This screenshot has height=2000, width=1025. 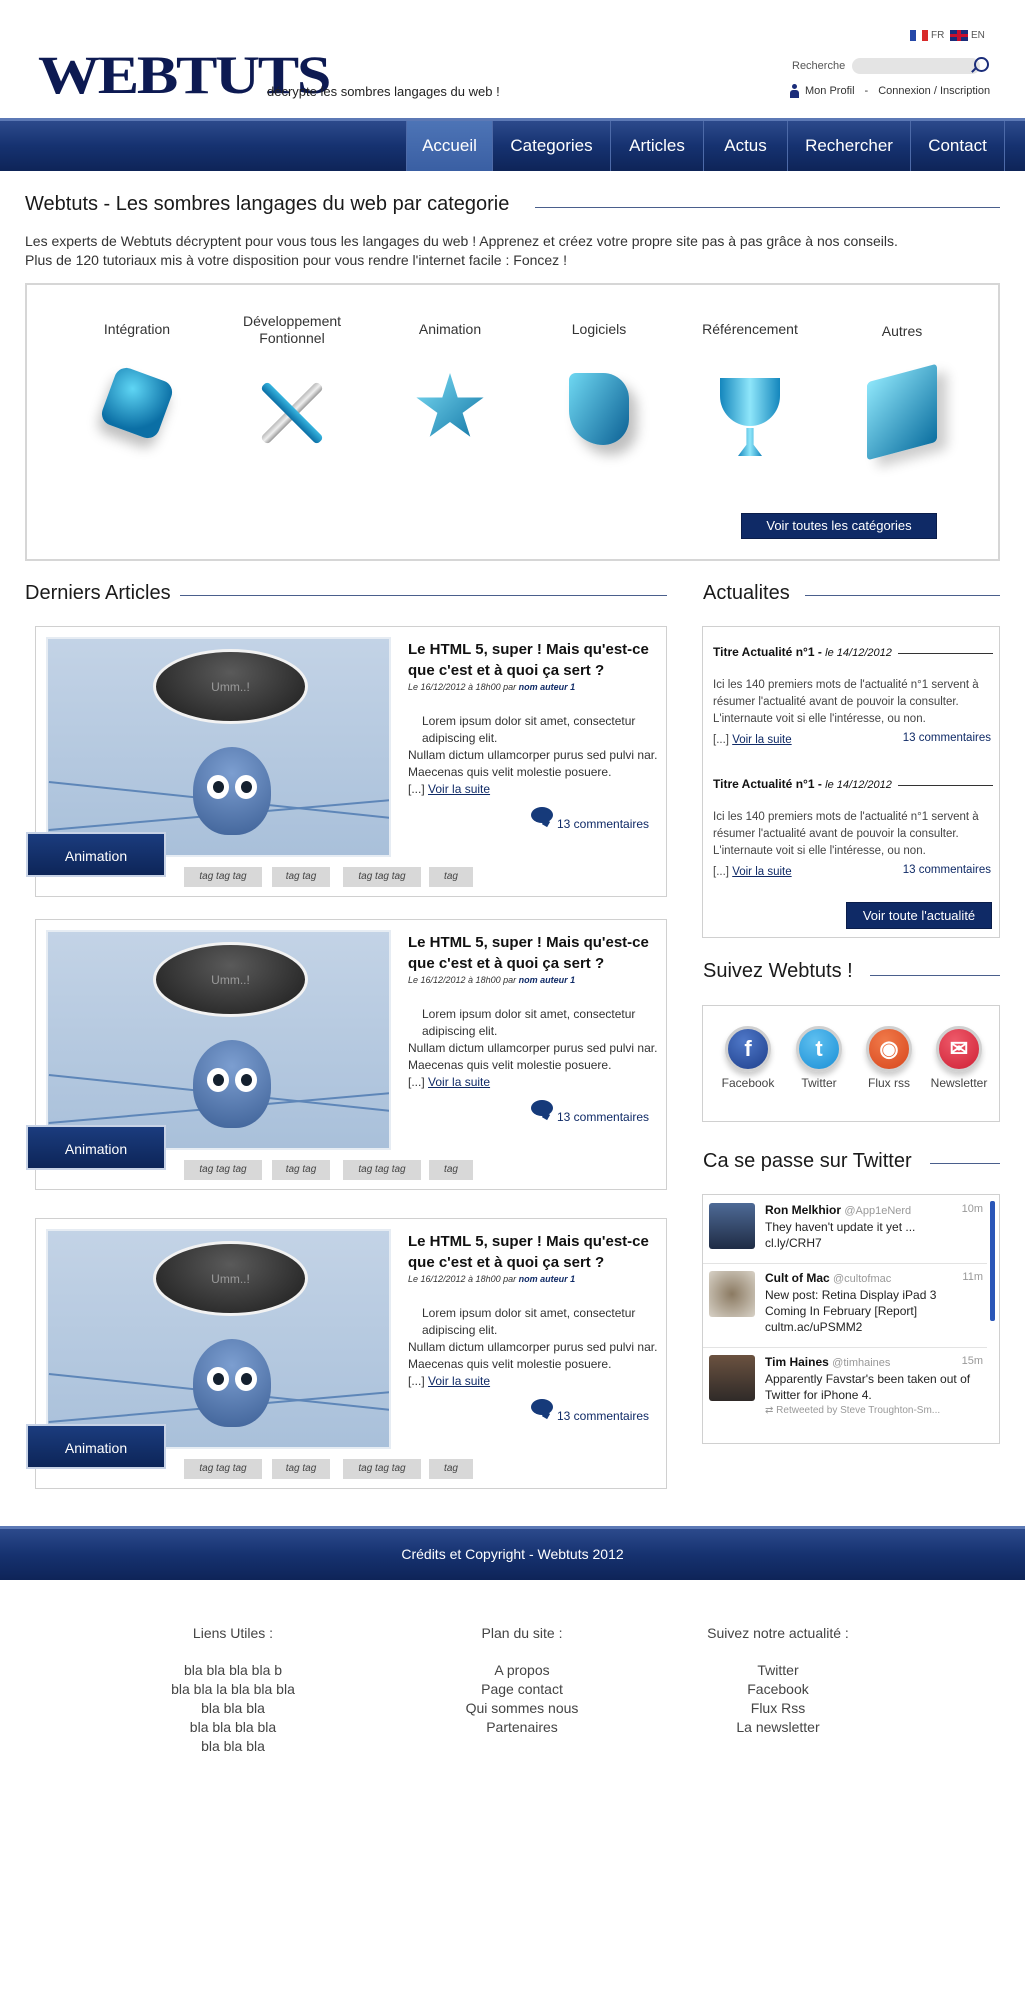 What do you see at coordinates (522, 1670) in the screenshot?
I see `footer-link: A propos` at bounding box center [522, 1670].